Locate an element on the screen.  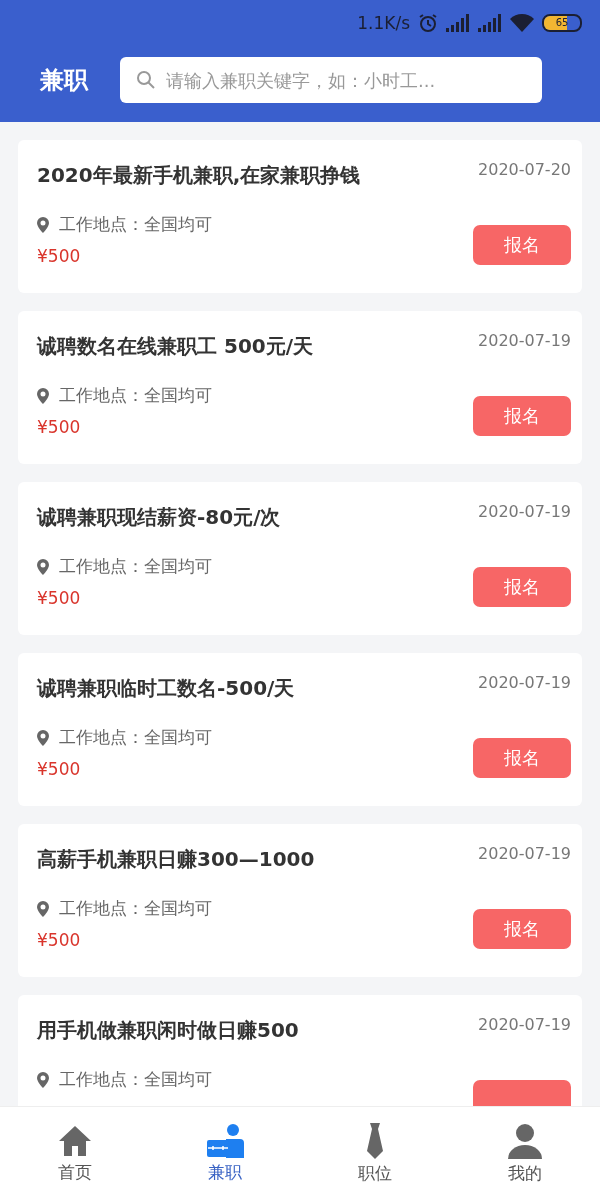
search-icon is located at coordinates (146, 80).